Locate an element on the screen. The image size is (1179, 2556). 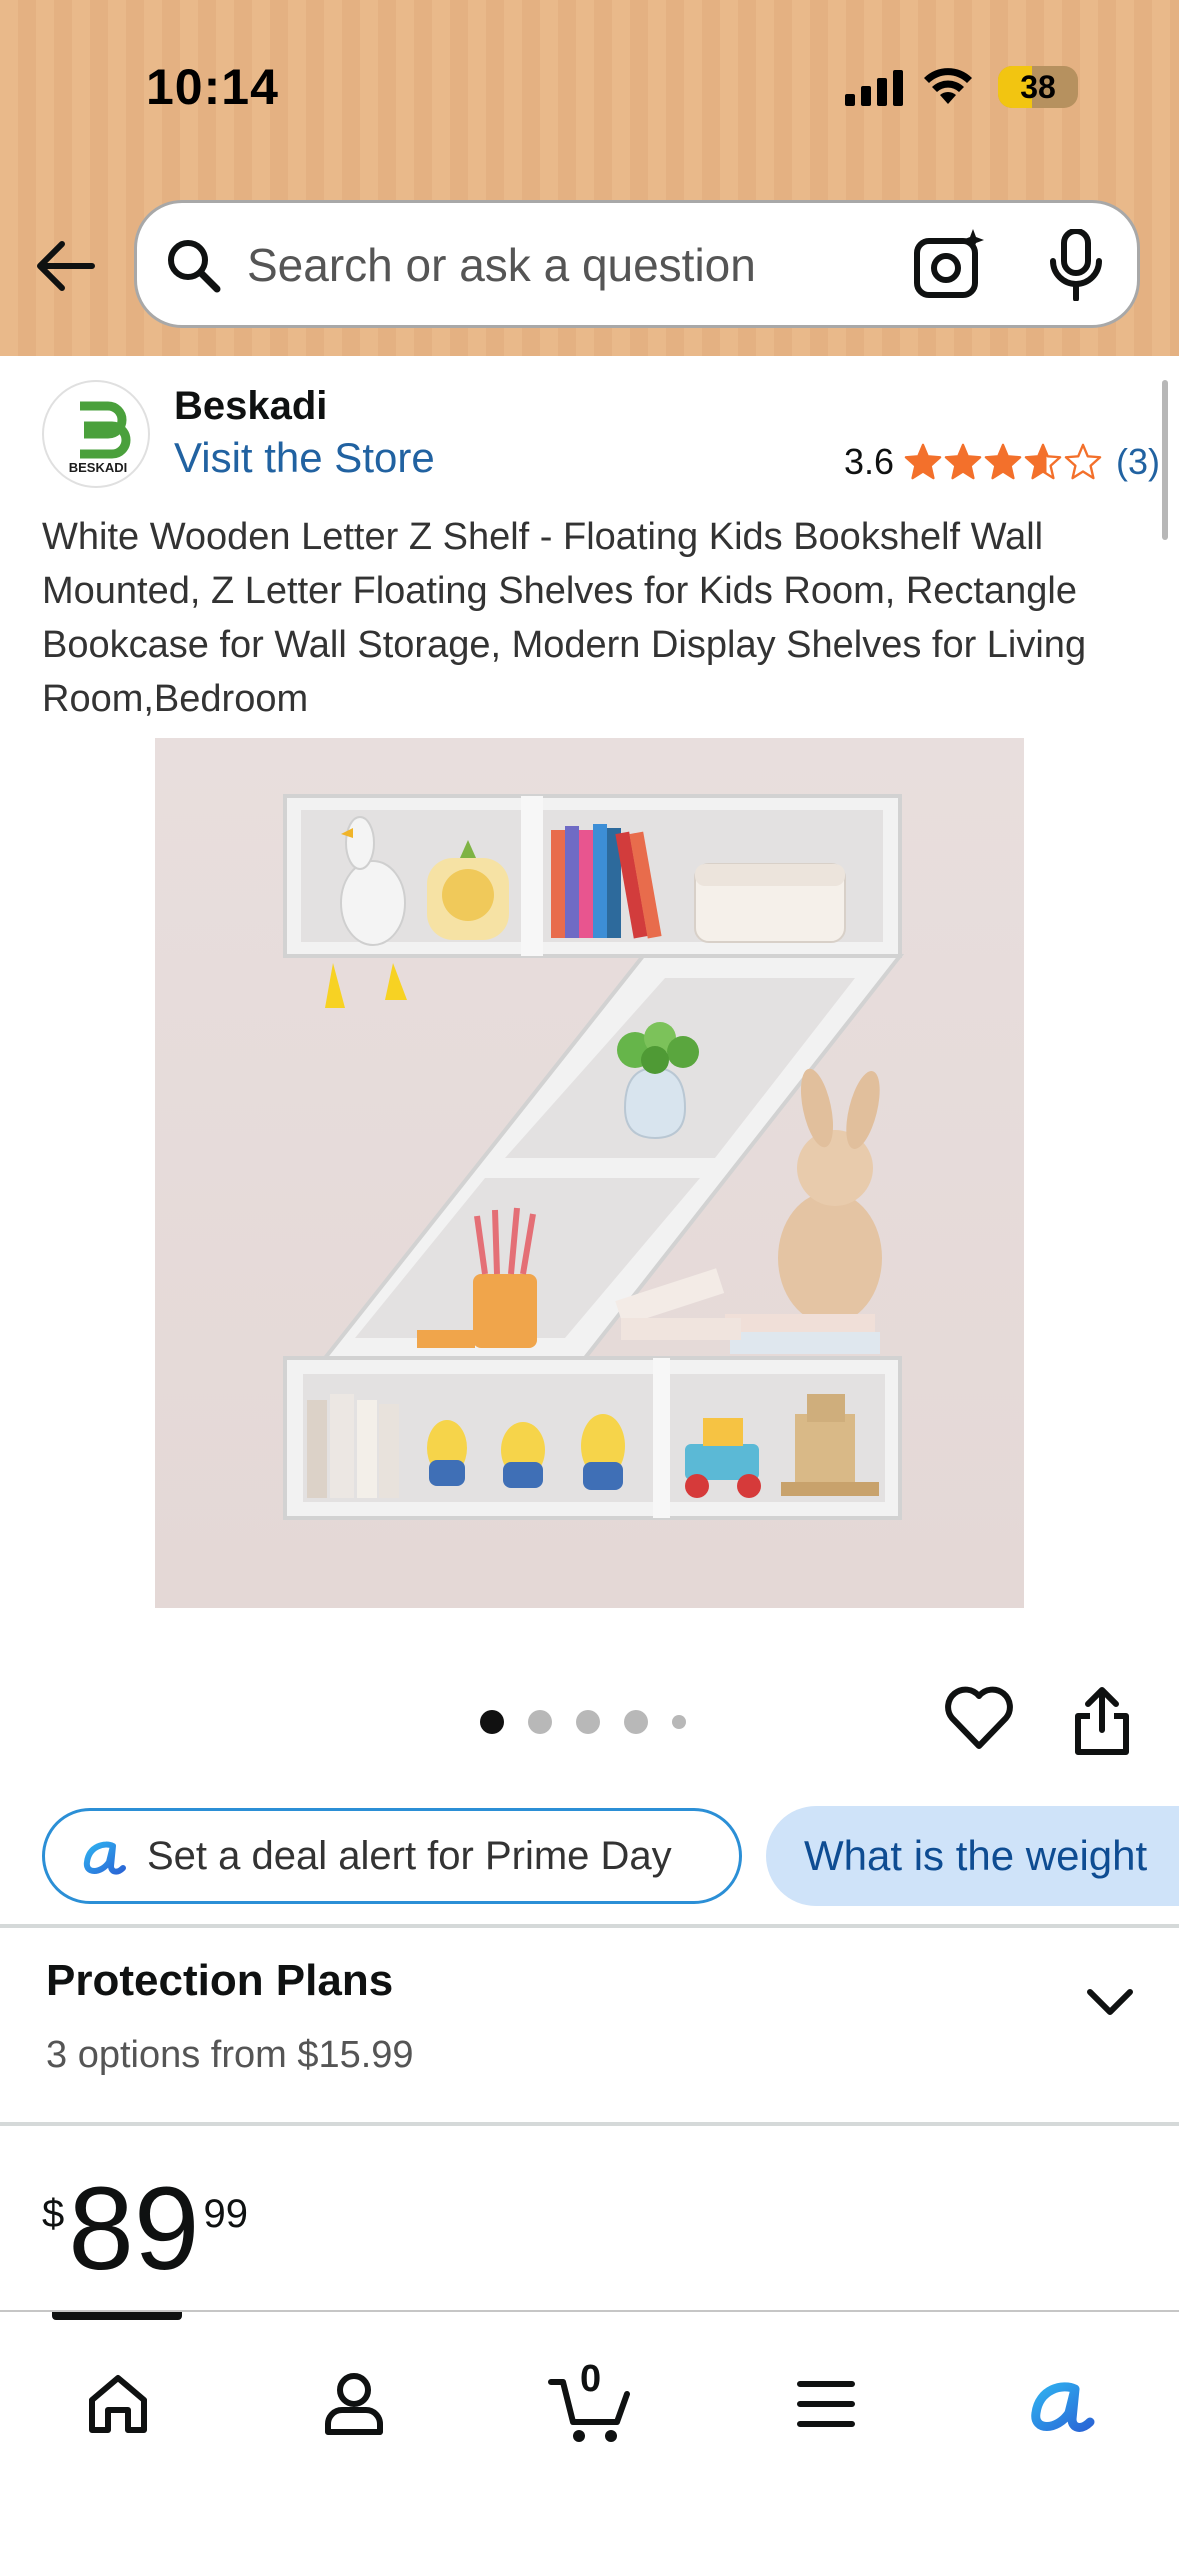
question-chip: What is the weight is located at coordinates (972, 1856).